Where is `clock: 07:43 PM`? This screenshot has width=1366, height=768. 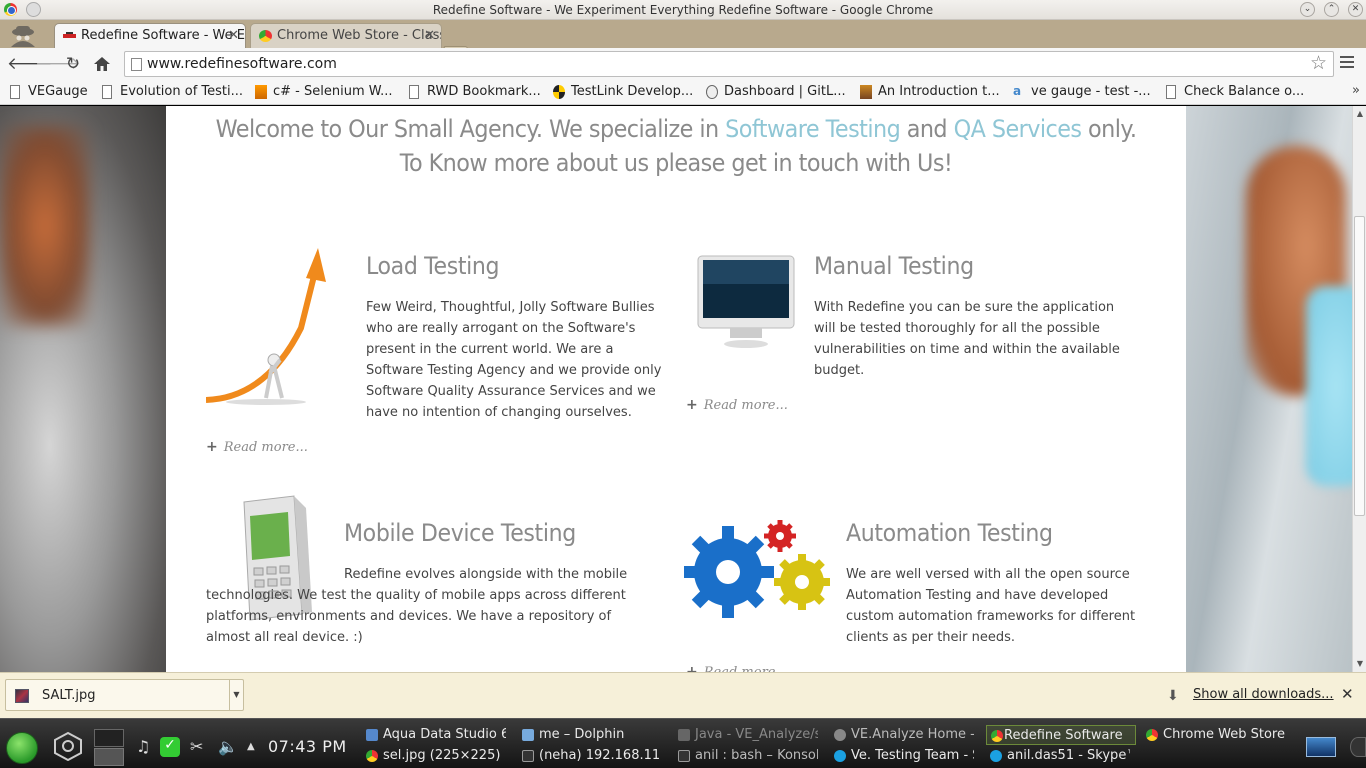 clock: 07:43 PM is located at coordinates (307, 746).